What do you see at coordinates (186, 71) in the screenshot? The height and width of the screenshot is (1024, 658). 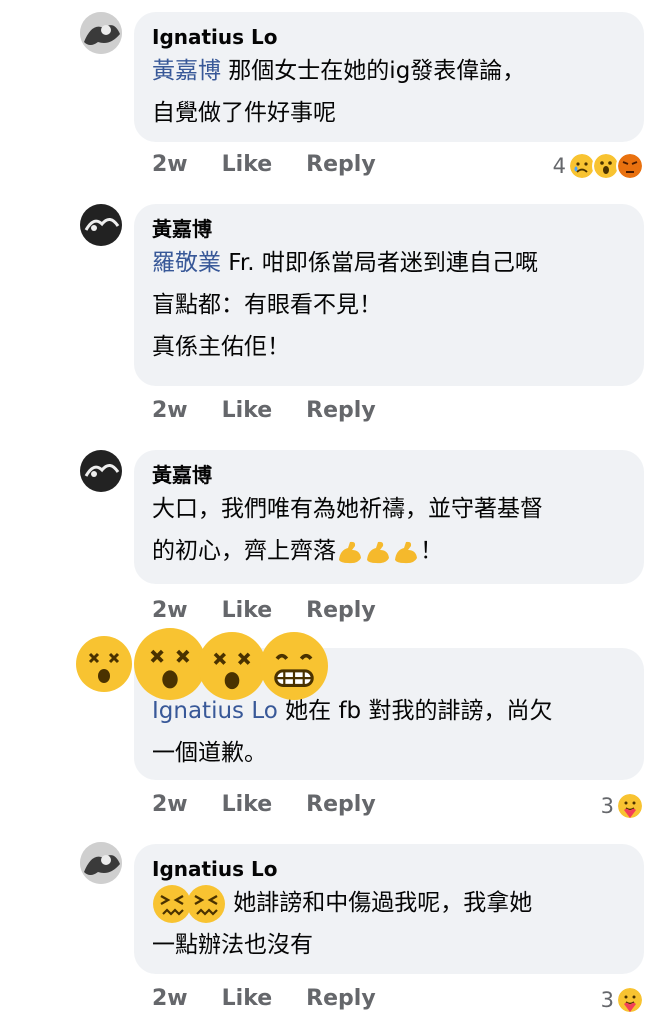 I see `mention-link: 黃嘉博` at bounding box center [186, 71].